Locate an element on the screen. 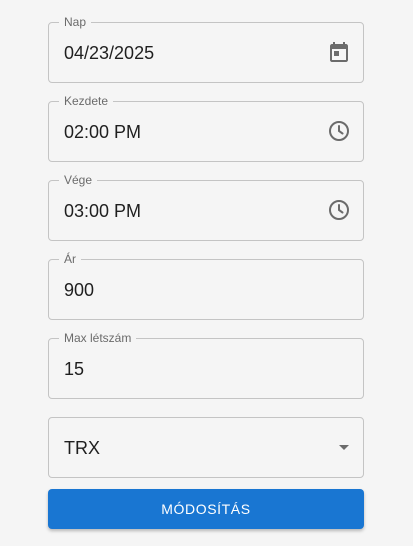 The height and width of the screenshot is (546, 413). submit-button-label: MÓDOSÍTÁS is located at coordinates (206, 509).